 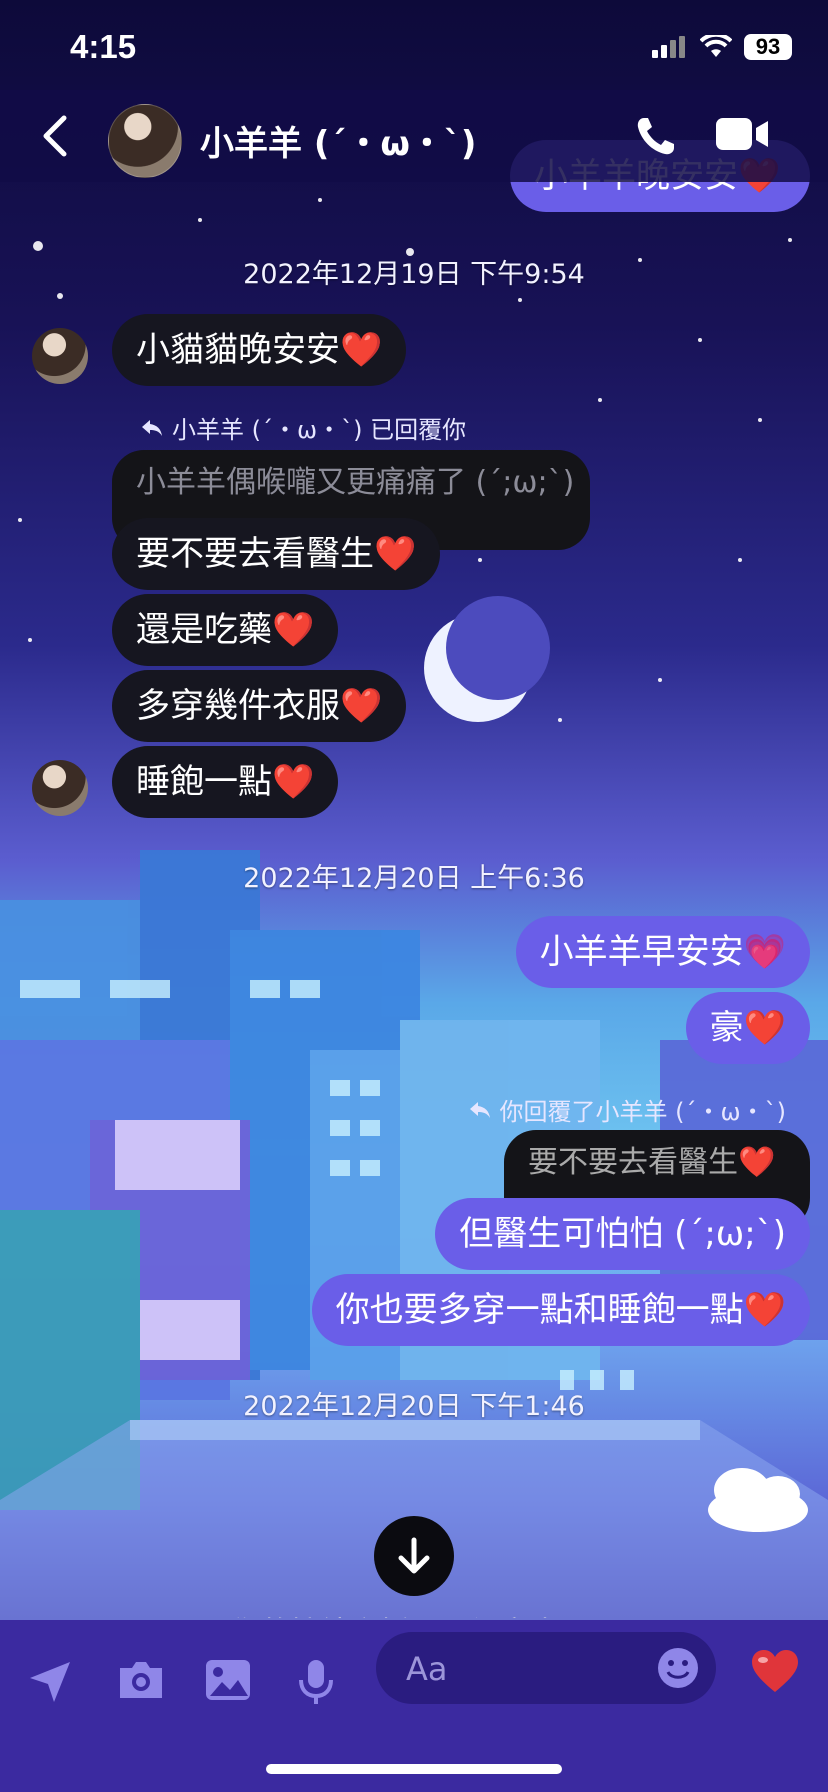 What do you see at coordinates (560, 1310) in the screenshot?
I see `outgoing-message: 你也要多穿一點和睡飽一點❤️` at bounding box center [560, 1310].